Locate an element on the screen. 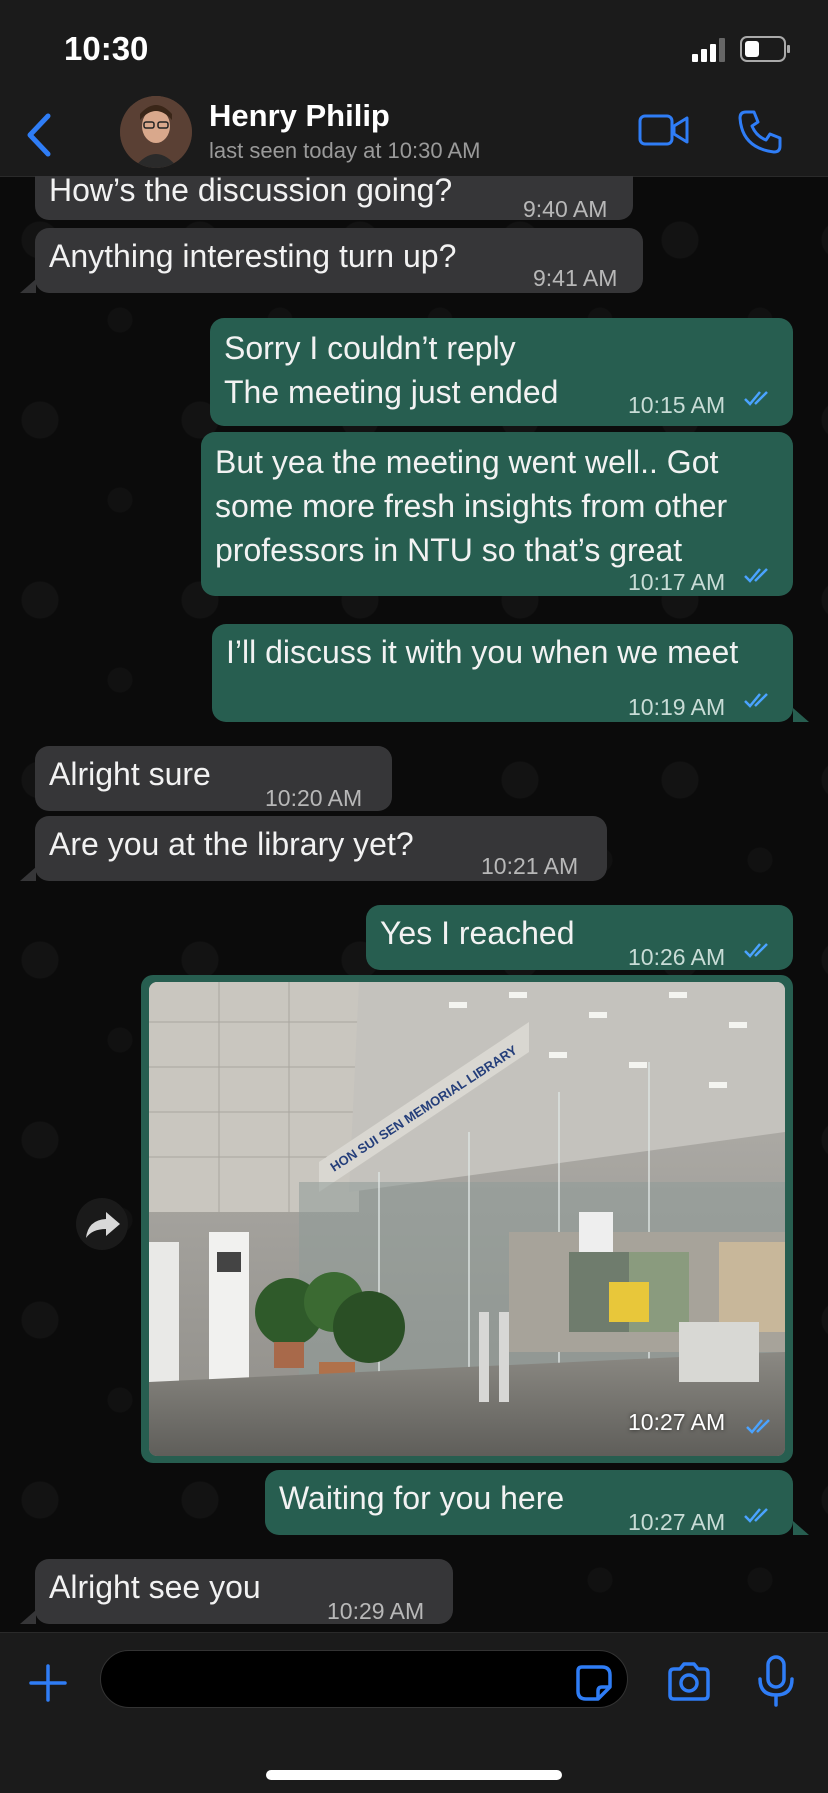 The image size is (828, 1793). message-text: Yes I reached is located at coordinates (477, 933).